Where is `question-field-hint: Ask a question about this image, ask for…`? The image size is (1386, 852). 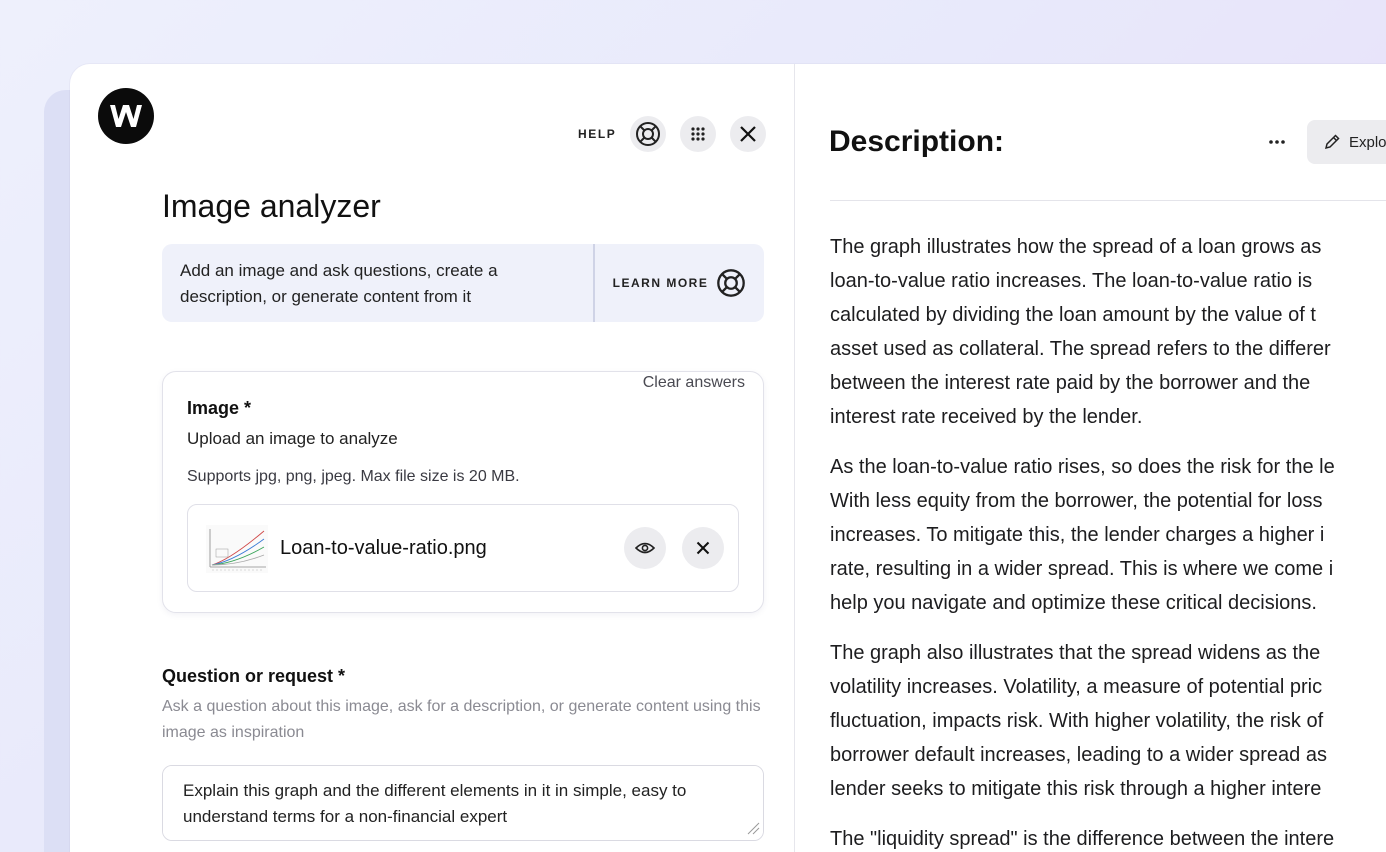 question-field-hint: Ask a question about this image, ask for… is located at coordinates (461, 719).